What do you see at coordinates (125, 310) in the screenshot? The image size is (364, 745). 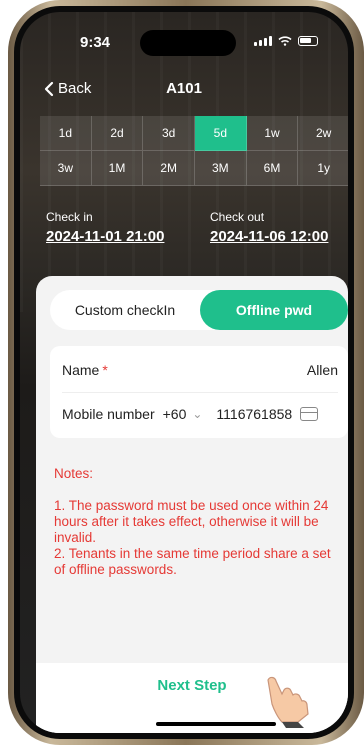 I see `tab-custom-checkin: Custom checkIn` at bounding box center [125, 310].